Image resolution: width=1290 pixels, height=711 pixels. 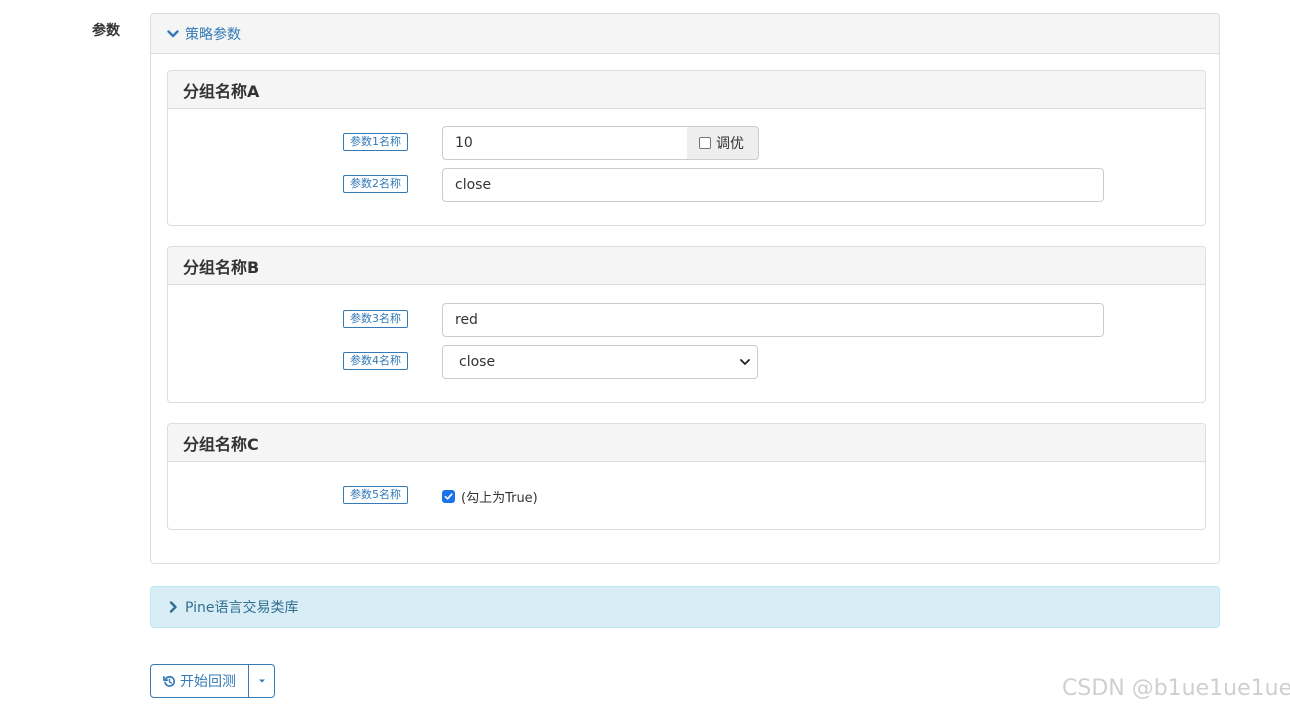 What do you see at coordinates (213, 34) in the screenshot?
I see `strategy-params-title: 策略参数` at bounding box center [213, 34].